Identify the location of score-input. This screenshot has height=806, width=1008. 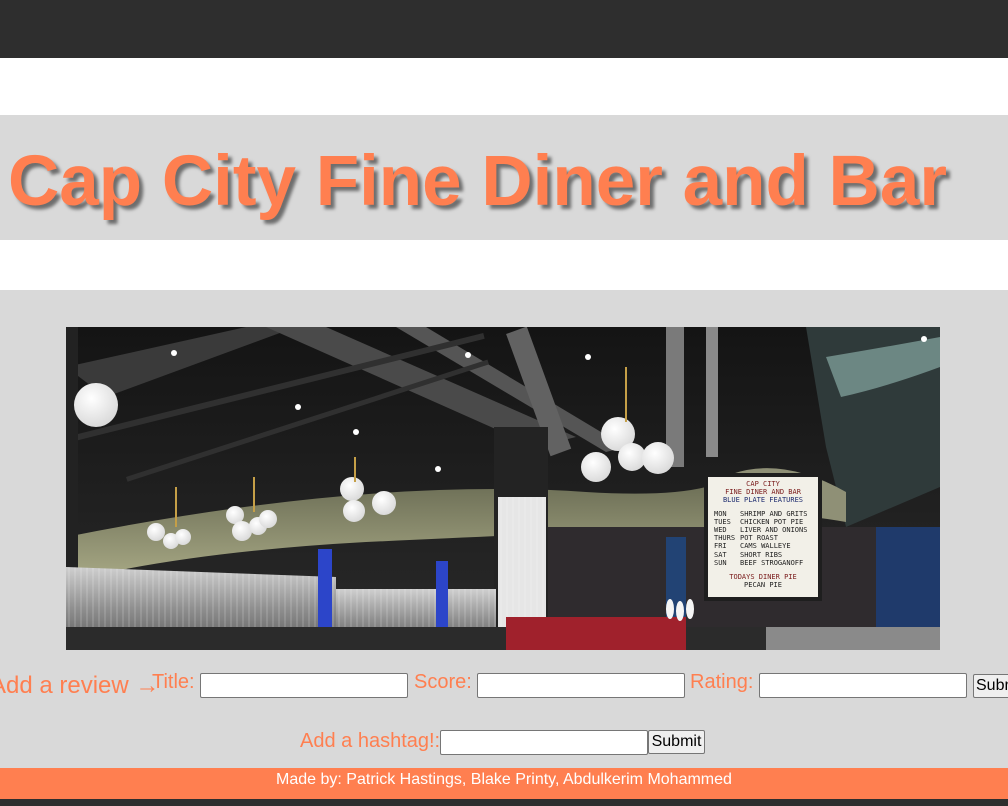
(581, 685).